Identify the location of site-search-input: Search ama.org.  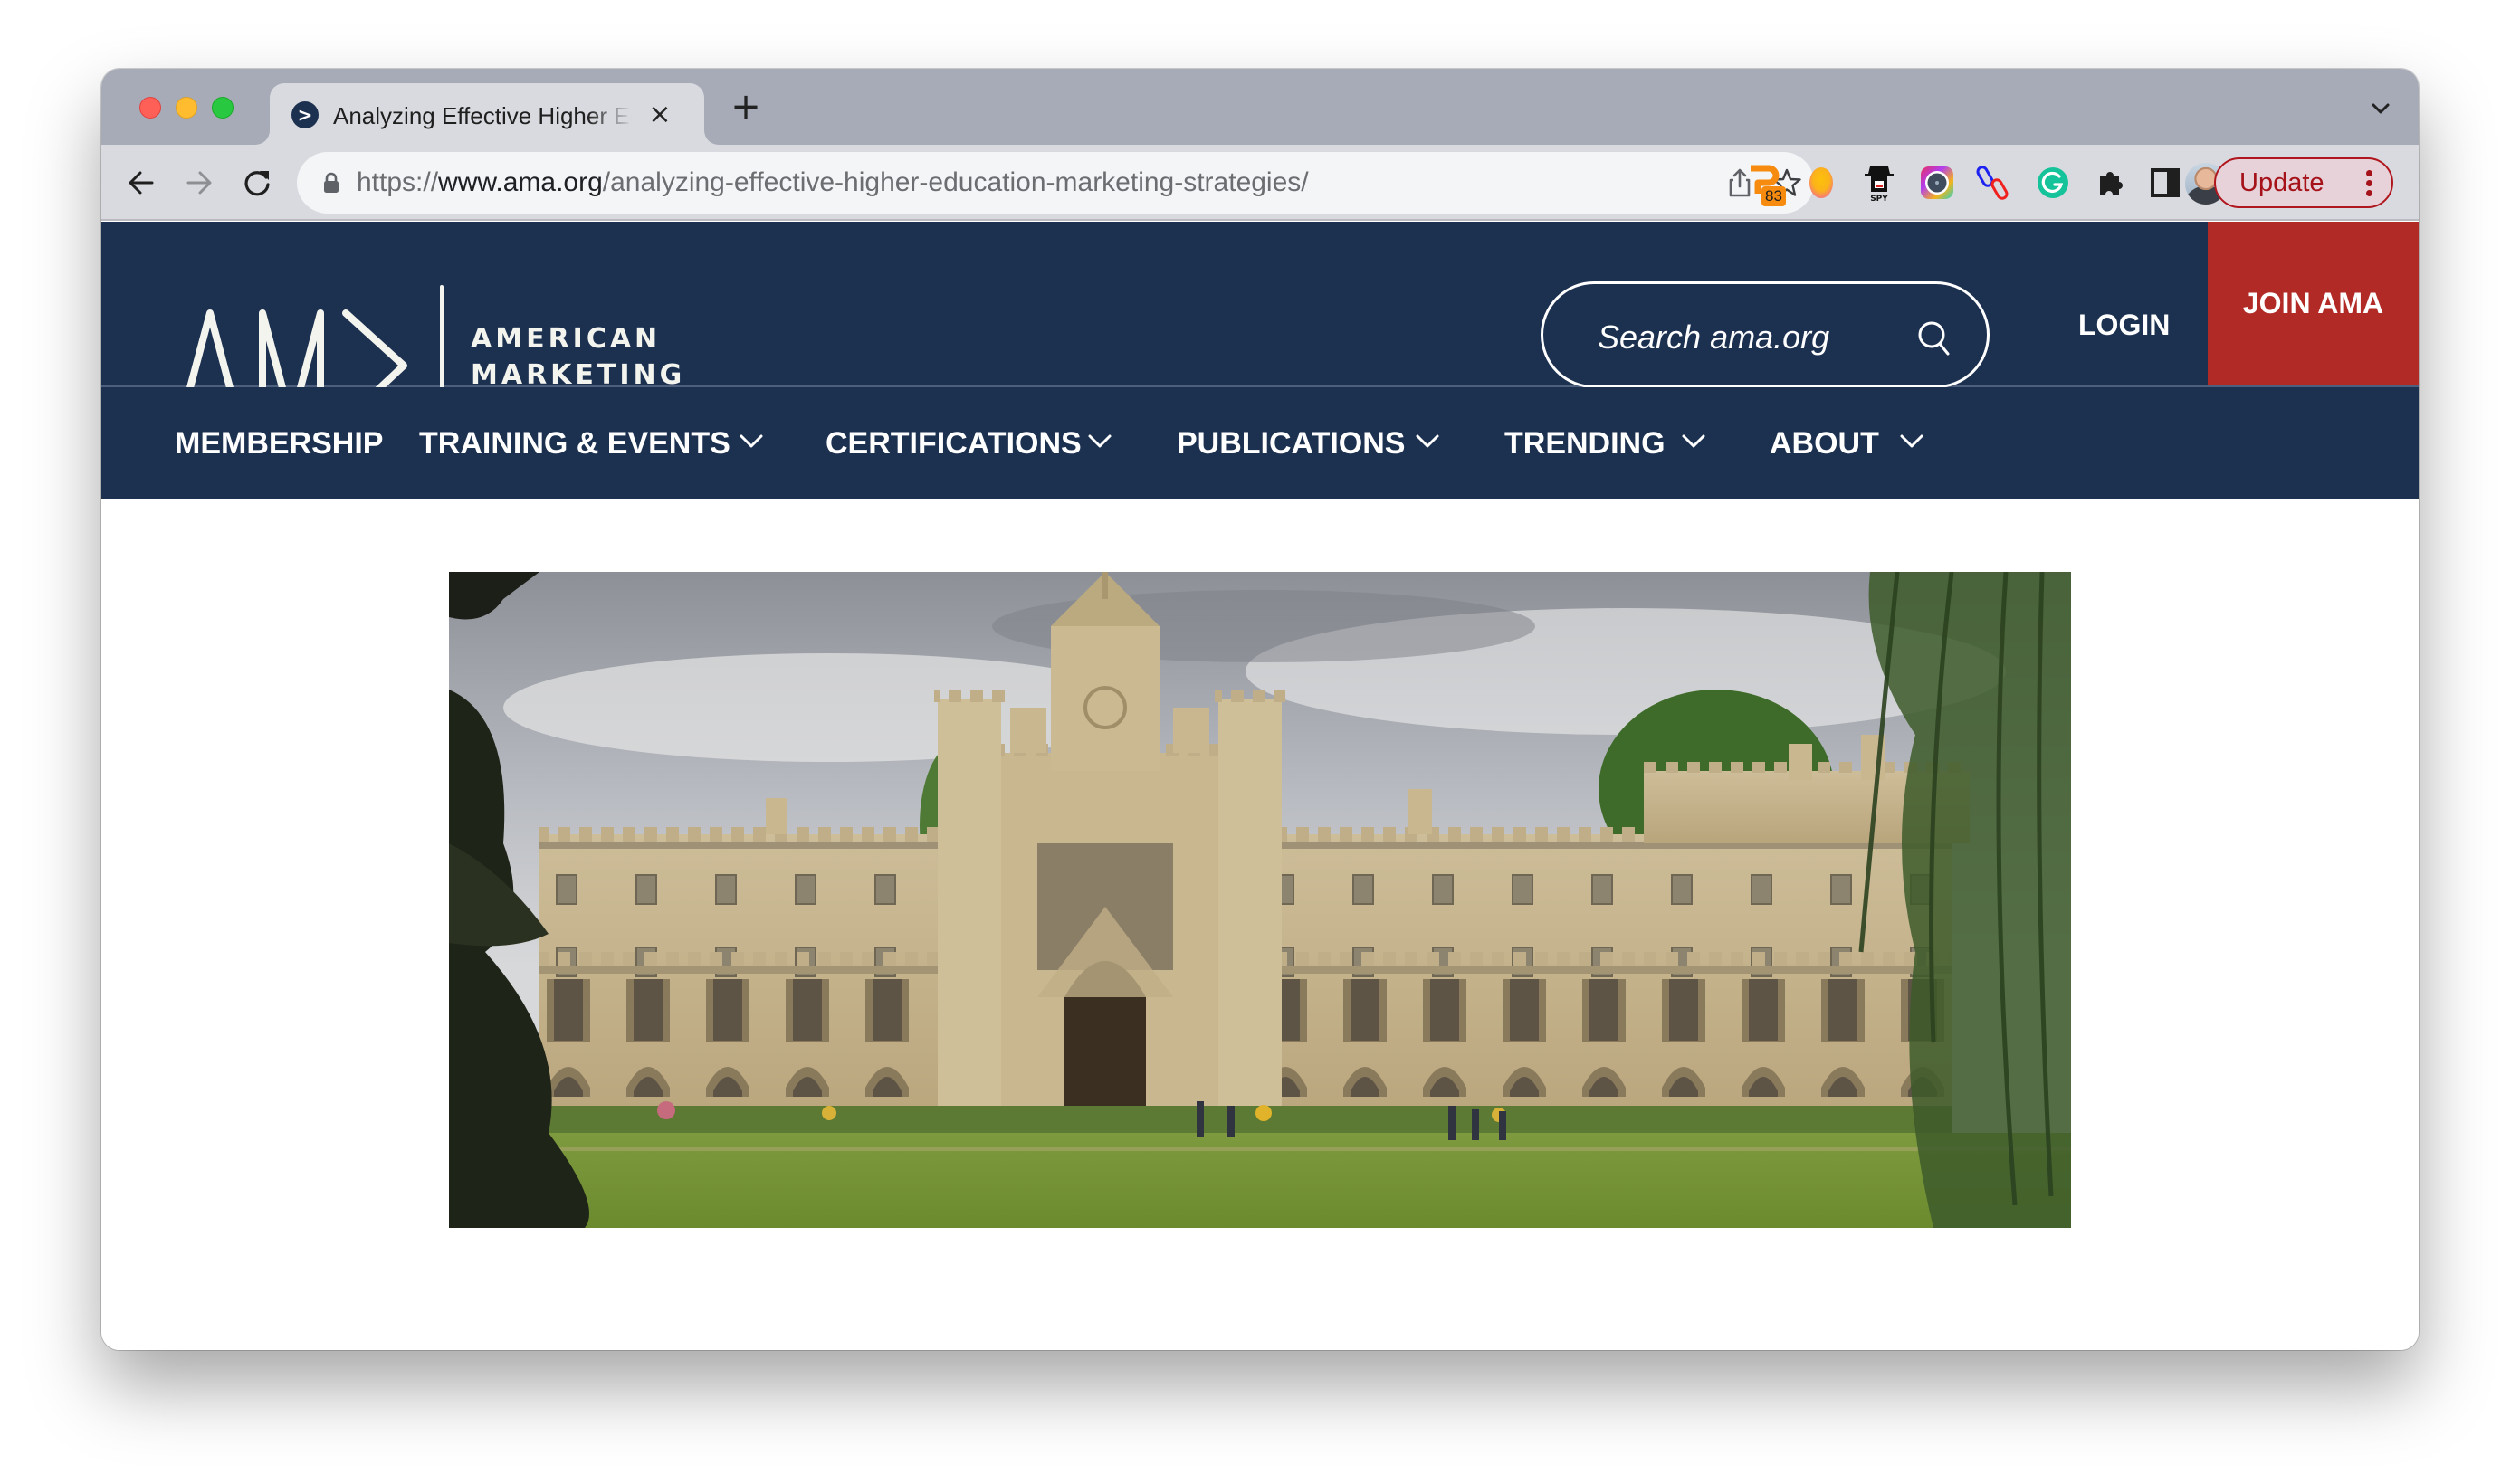
(1765, 334).